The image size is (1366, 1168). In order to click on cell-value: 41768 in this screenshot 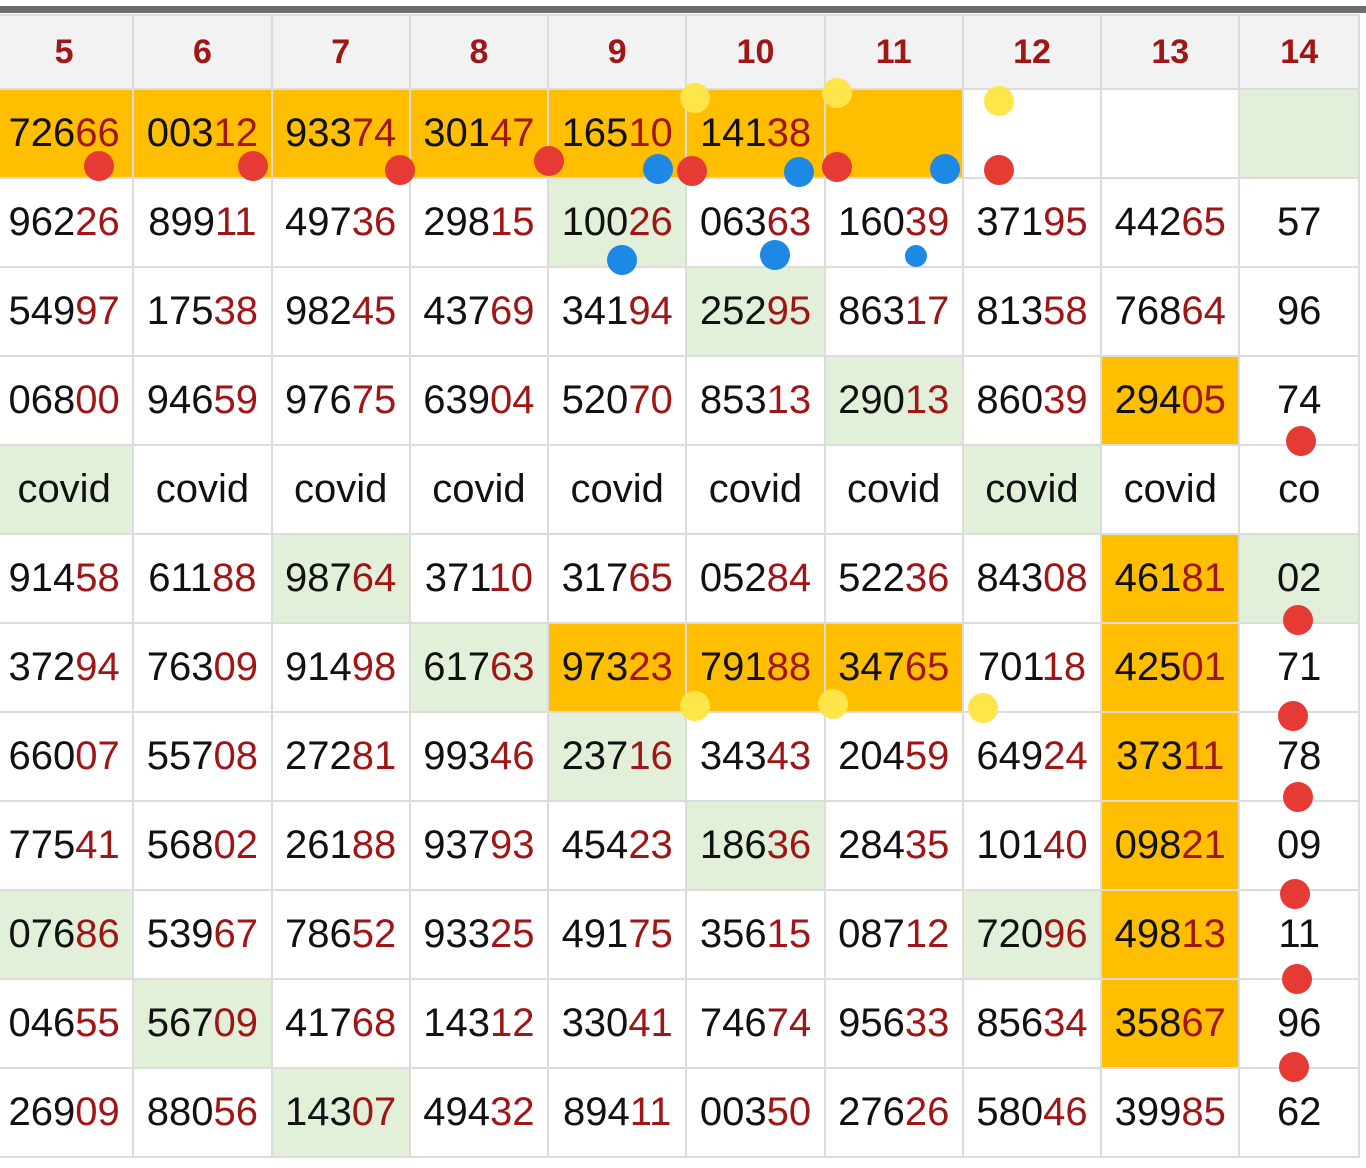, I will do `click(340, 1023)`.